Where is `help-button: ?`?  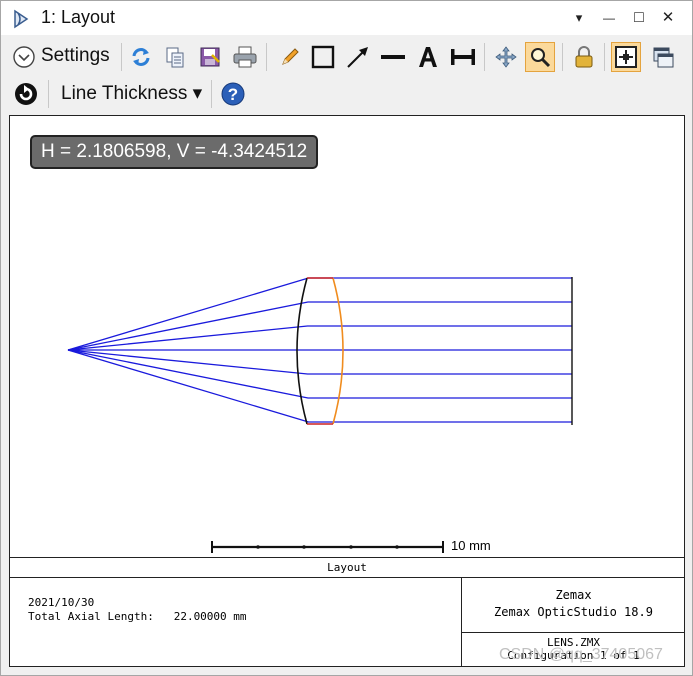 help-button: ? is located at coordinates (233, 94).